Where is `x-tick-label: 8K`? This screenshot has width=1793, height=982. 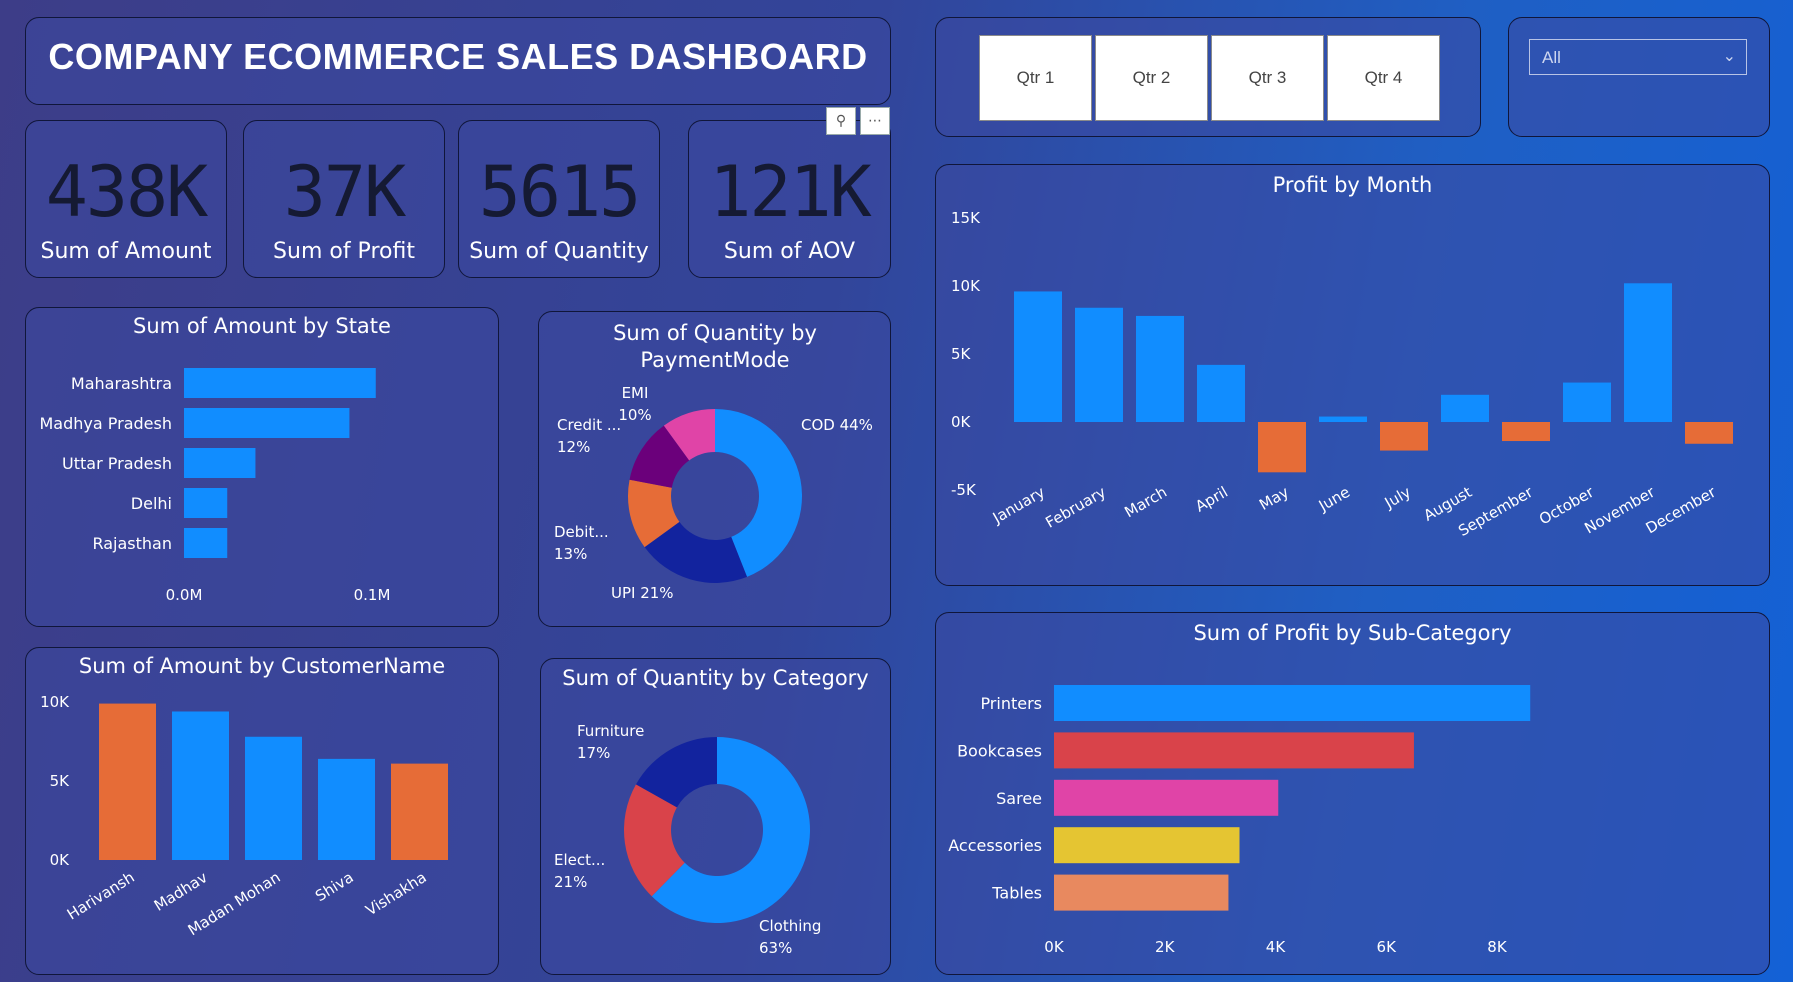 x-tick-label: 8K is located at coordinates (1497, 947).